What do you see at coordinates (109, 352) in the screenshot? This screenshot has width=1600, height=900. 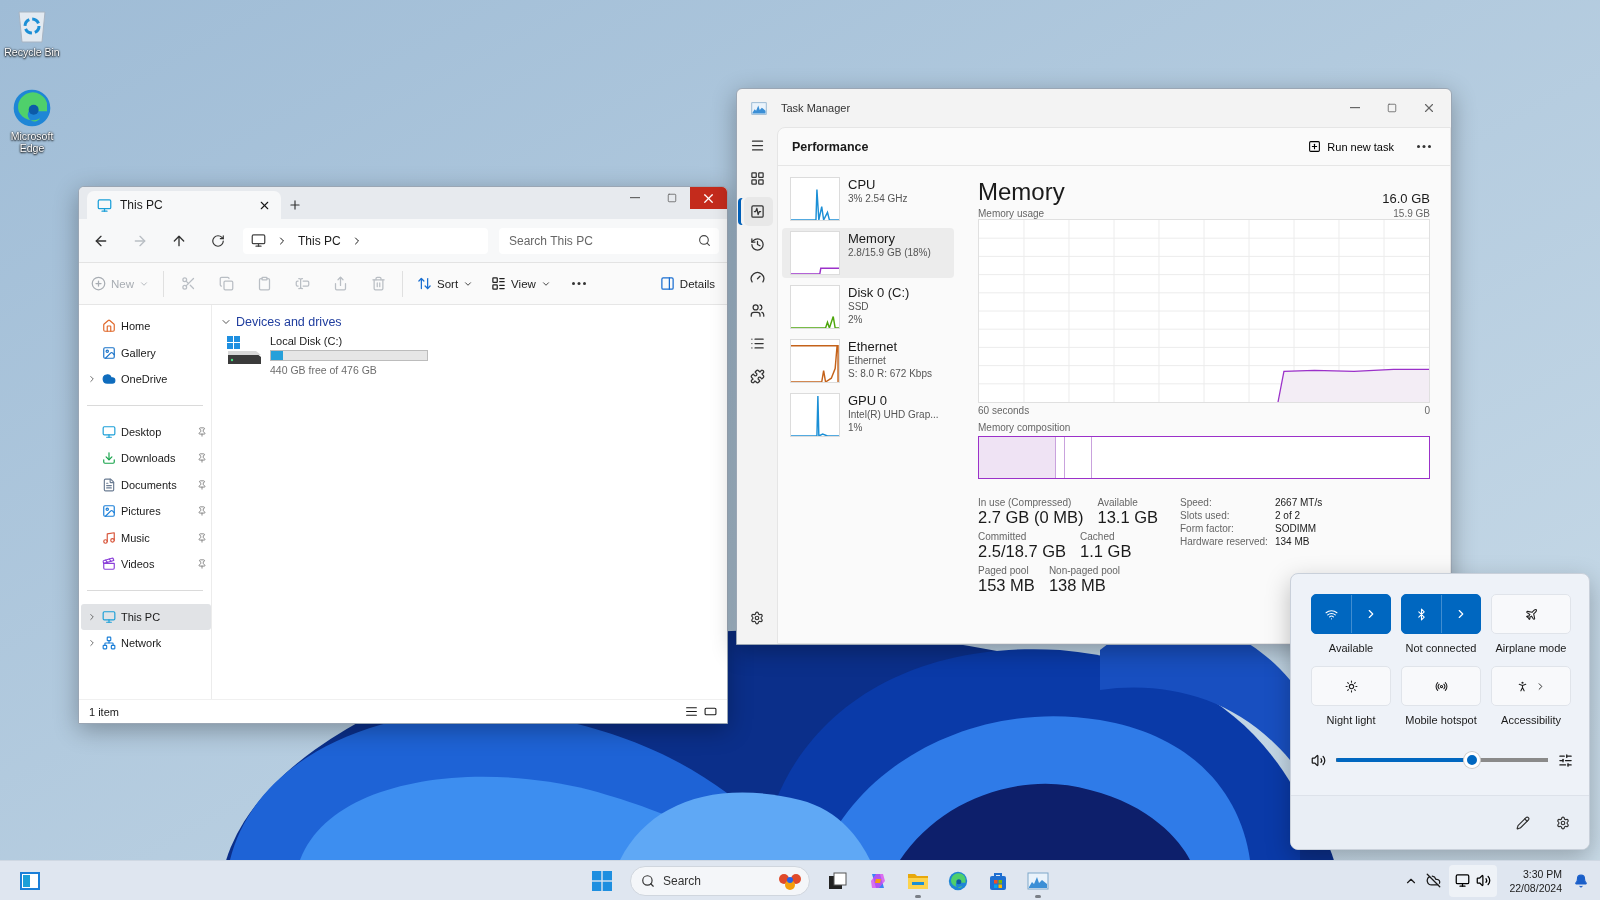 I see `gallery-icon` at bounding box center [109, 352].